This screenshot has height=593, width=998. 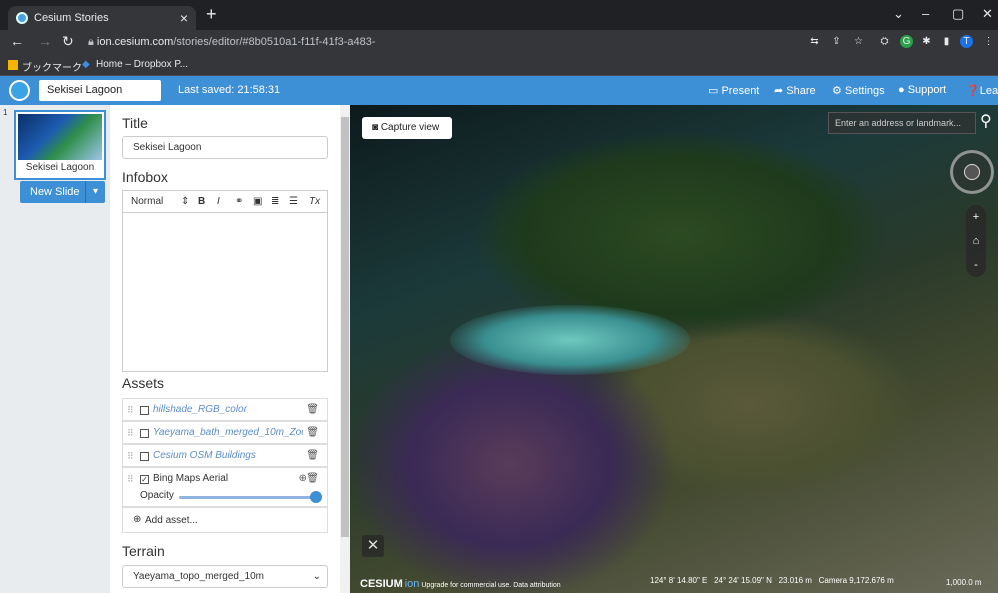 I want to click on vr-icon: ✕, so click(x=373, y=546).